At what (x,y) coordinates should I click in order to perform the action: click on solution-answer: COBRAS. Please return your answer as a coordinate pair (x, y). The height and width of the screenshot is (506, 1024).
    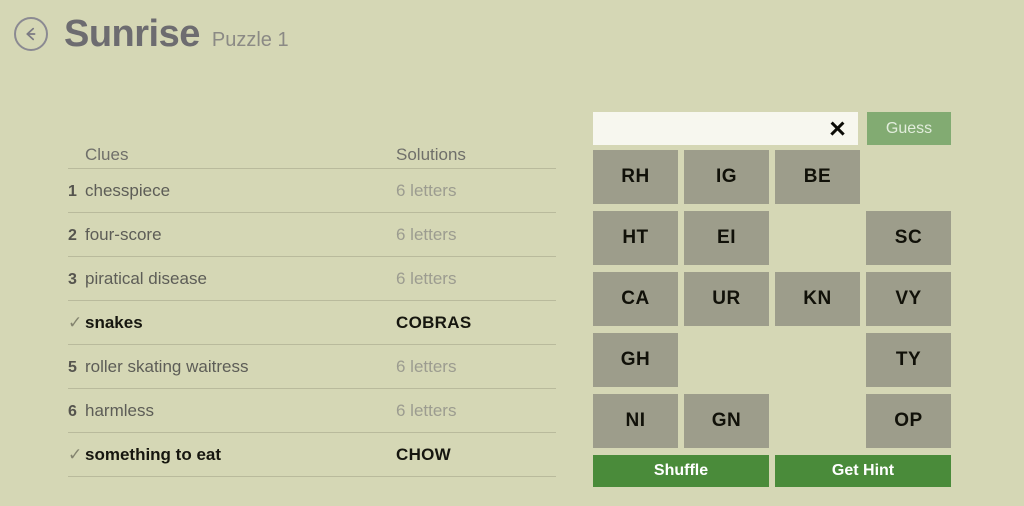
    Looking at the image, I should click on (434, 322).